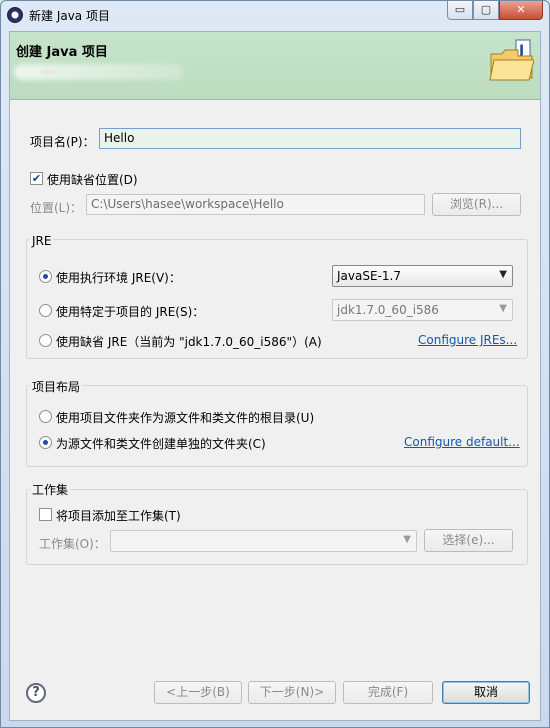  I want to click on add-to-working-set-label: 将项目添加至工作集(T), so click(118, 516).